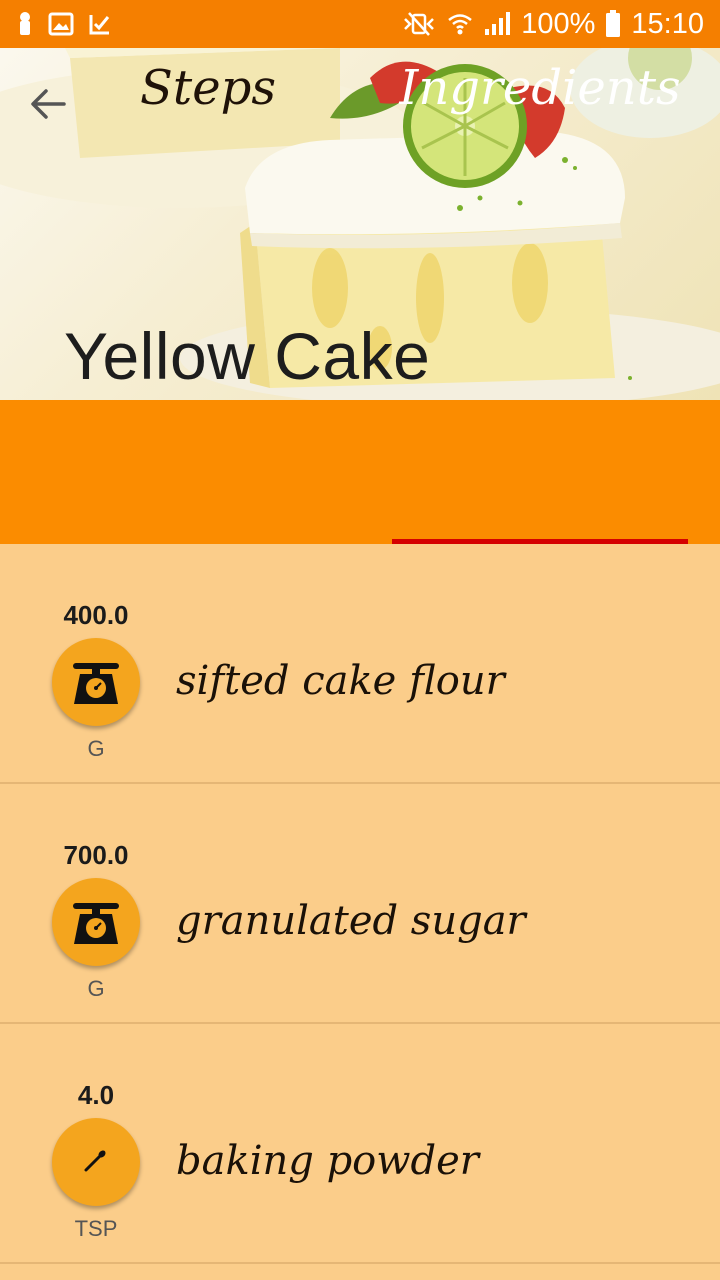 The height and width of the screenshot is (1280, 720). I want to click on status-bar-right: 100% 15:10, so click(560, 24).